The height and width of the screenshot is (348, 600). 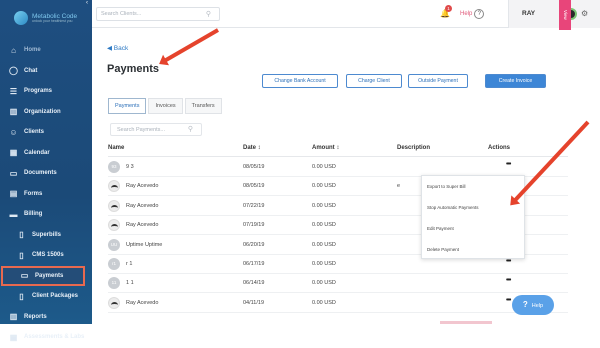 What do you see at coordinates (499, 148) in the screenshot?
I see `column-actions: Actions` at bounding box center [499, 148].